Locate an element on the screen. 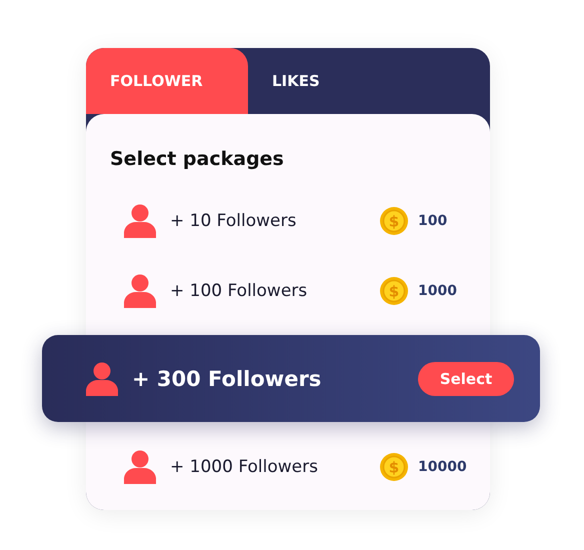  package-row: + 100 Followers $ 1000 is located at coordinates (288, 291).